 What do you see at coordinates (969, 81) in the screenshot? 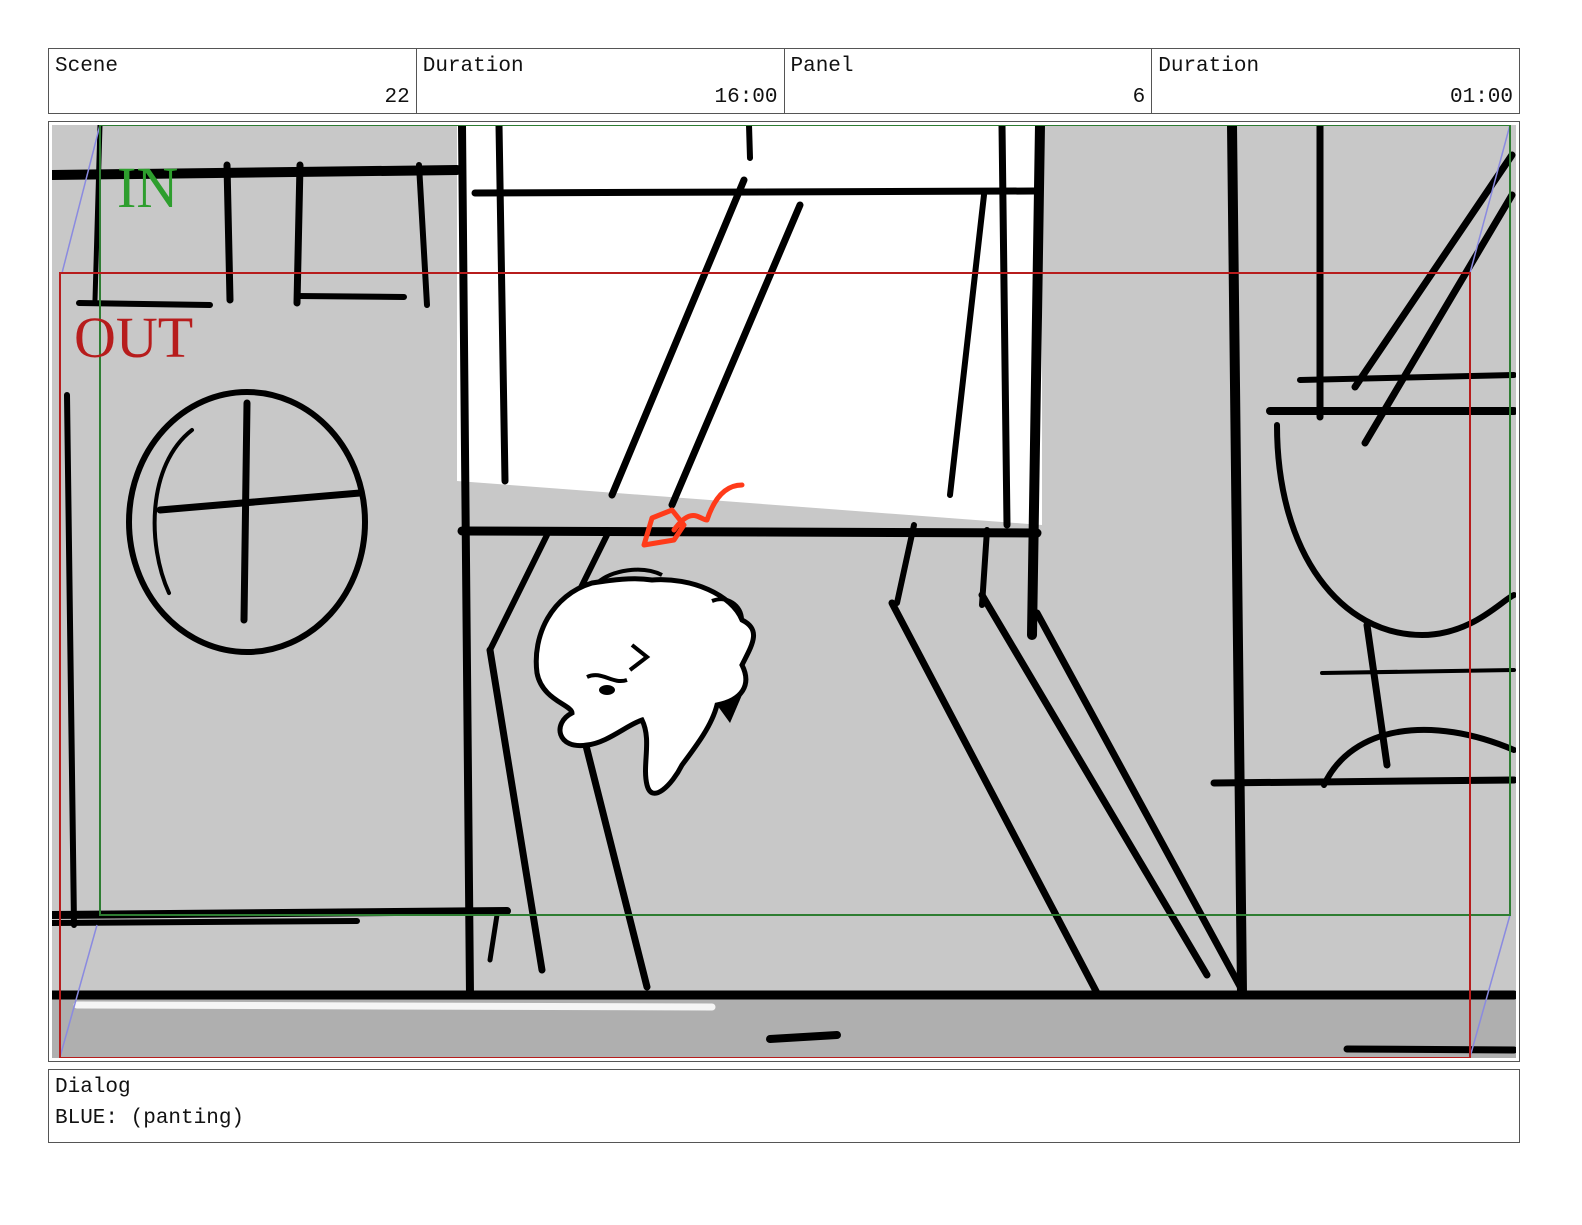
I see `panel-cell: Panel 6` at bounding box center [969, 81].